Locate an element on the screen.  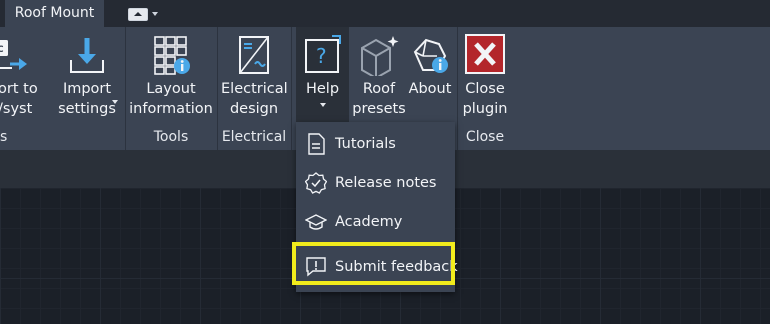
presets-label-2: presets is located at coordinates (379, 109).